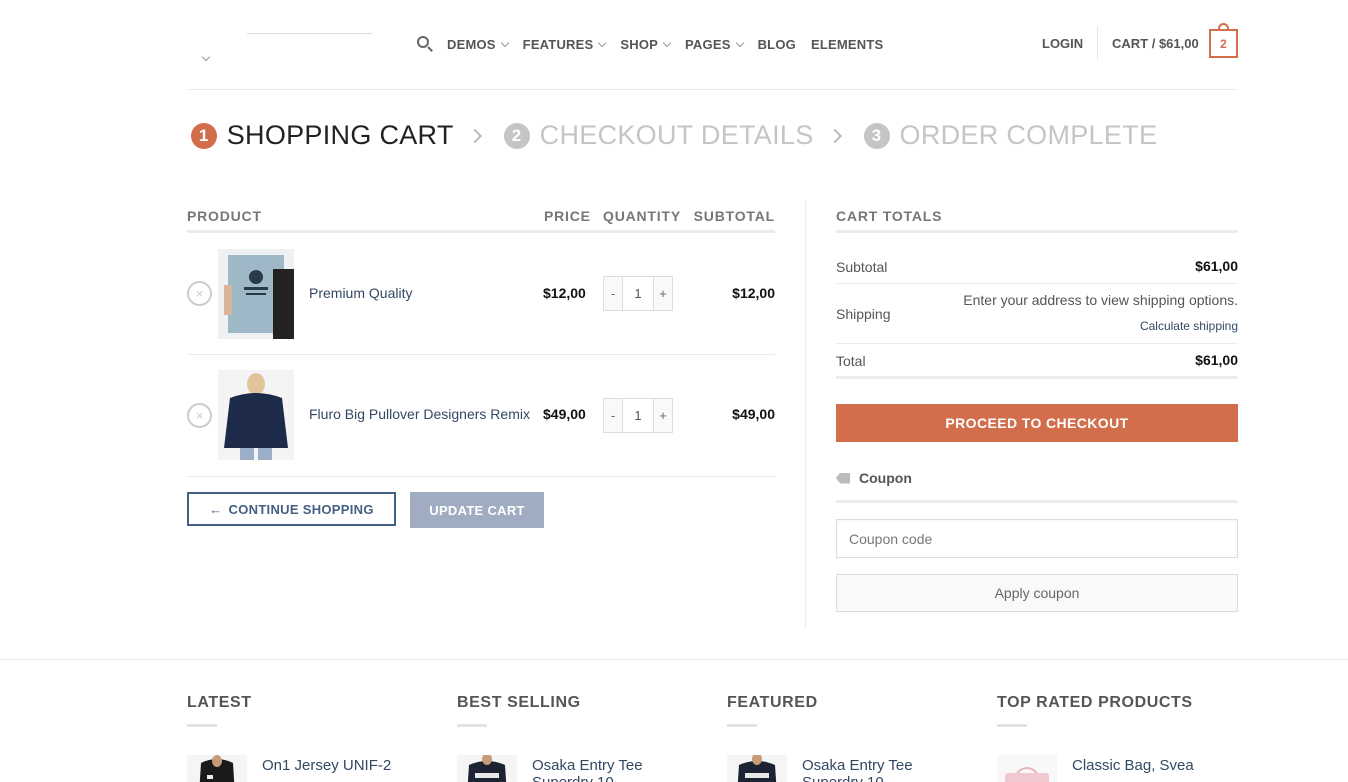 The height and width of the screenshot is (782, 1348). What do you see at coordinates (291, 509) in the screenshot?
I see `continue-shopping-button: ← CONTINUE SHOPPING` at bounding box center [291, 509].